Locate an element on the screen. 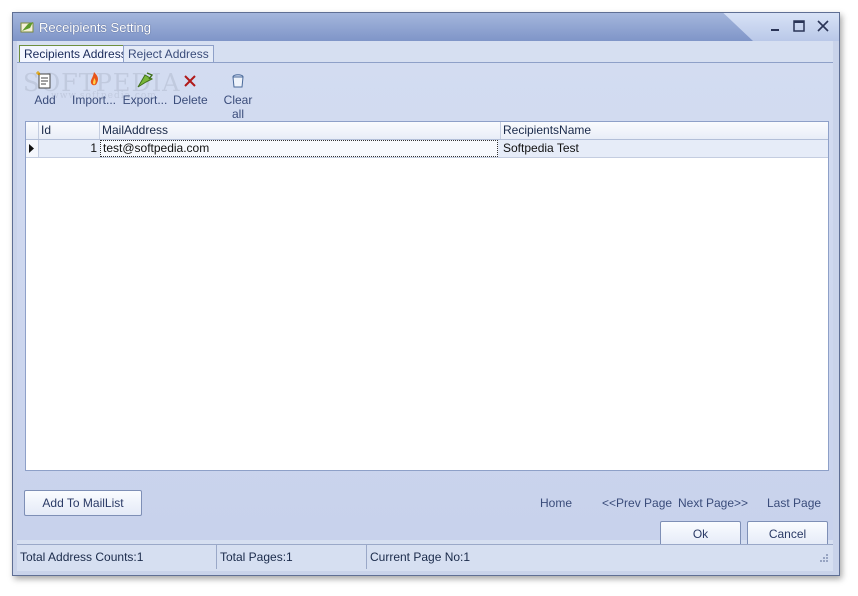 The width and height of the screenshot is (858, 596). minimize-icon is located at coordinates (775, 27).